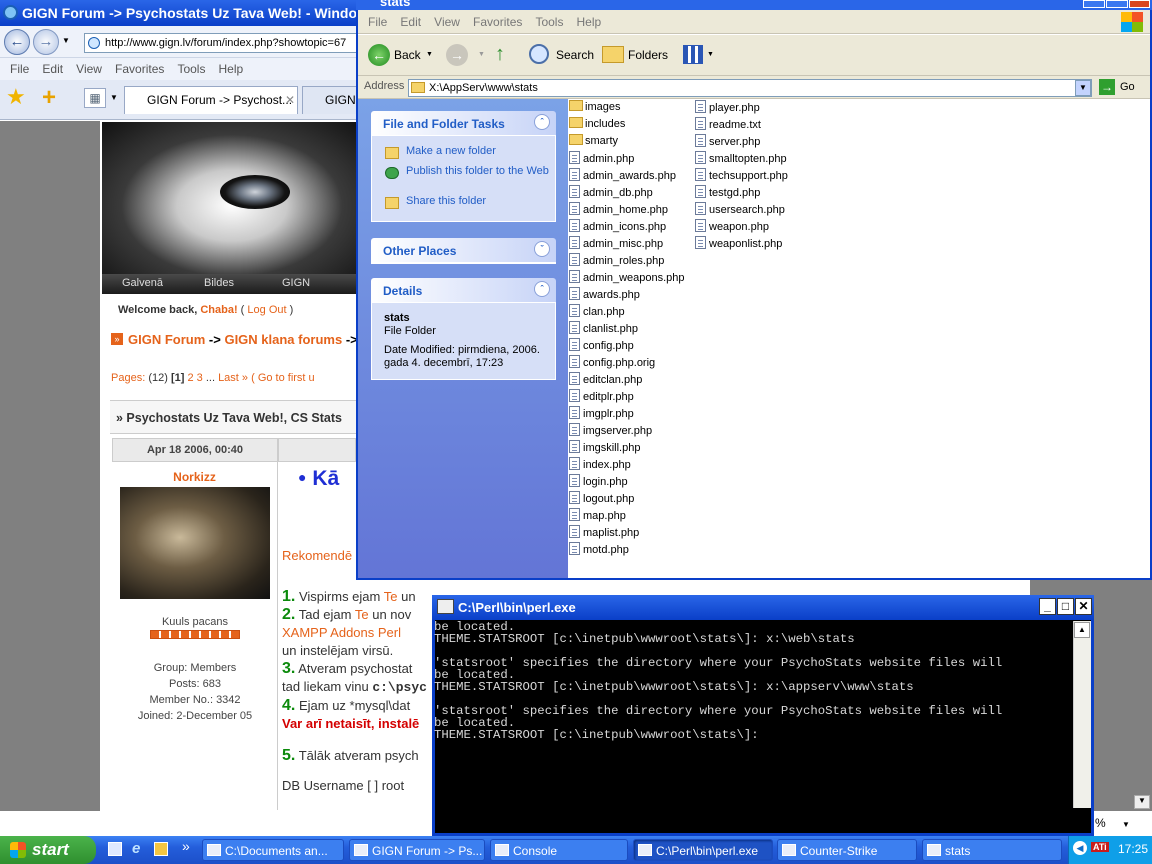 The width and height of the screenshot is (1152, 864). I want to click on author-name: Norkizz, so click(194, 477).